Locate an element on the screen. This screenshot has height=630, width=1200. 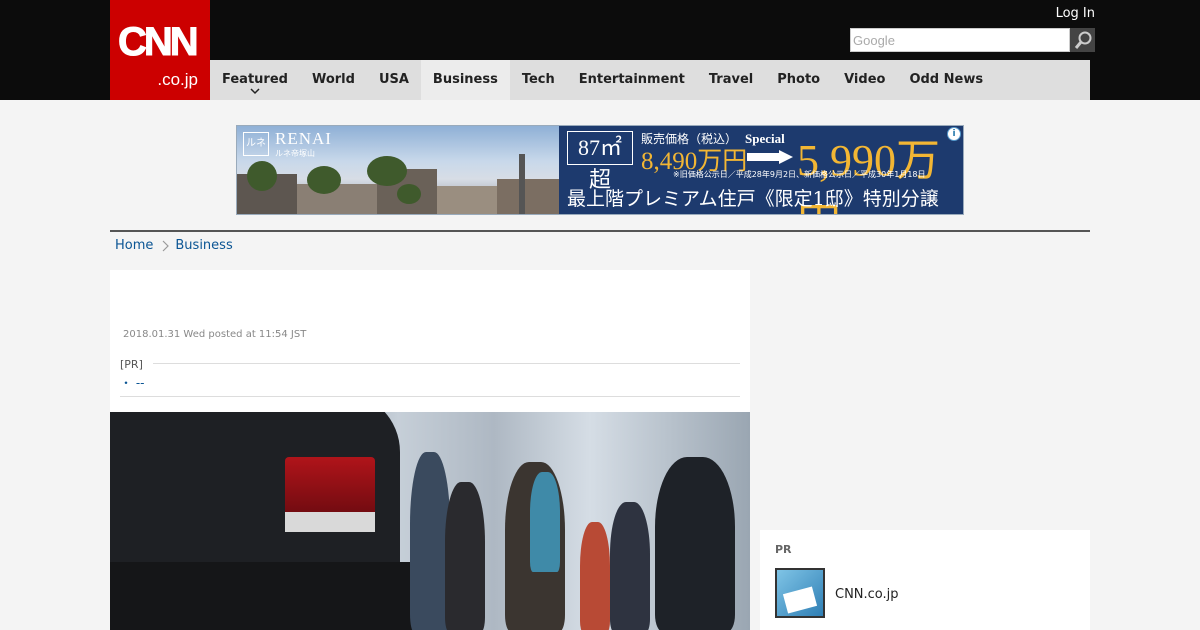
search-input: Google is located at coordinates (960, 40).